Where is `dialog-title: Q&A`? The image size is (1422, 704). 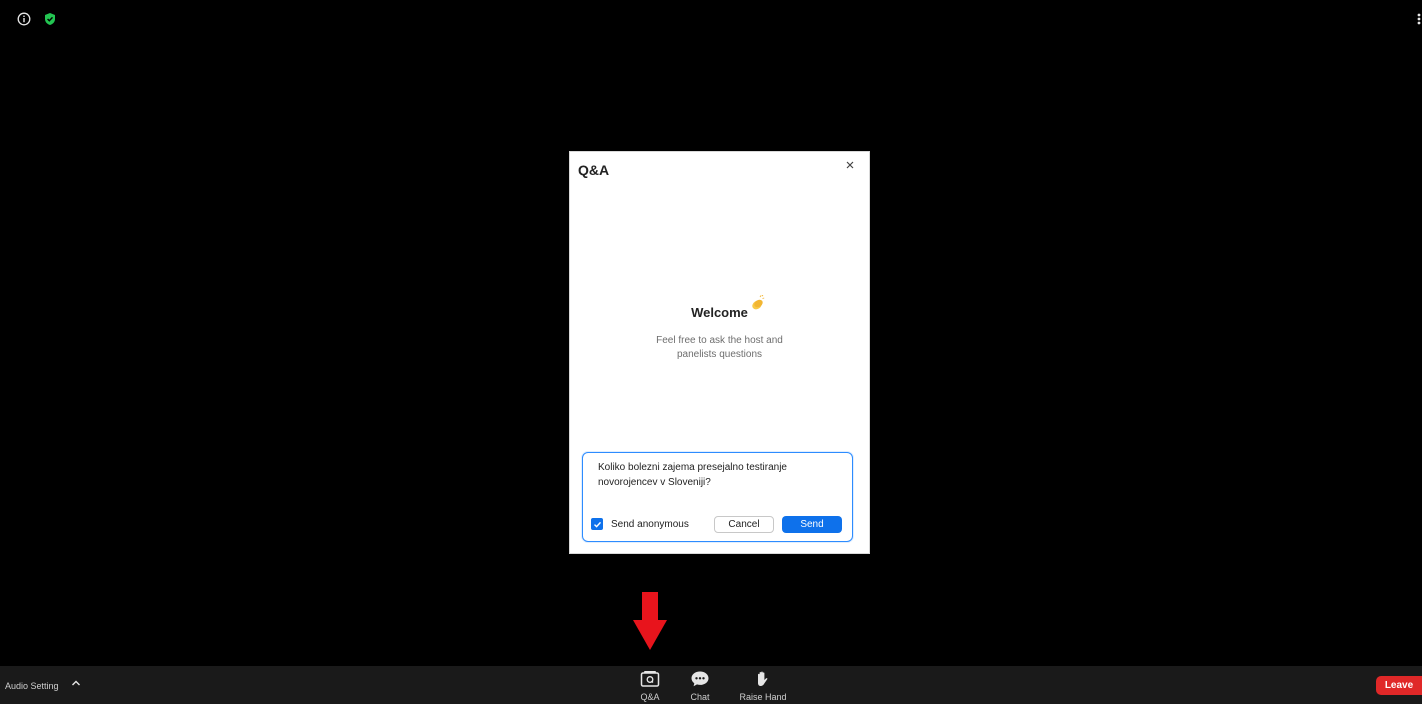
dialog-title: Q&A is located at coordinates (594, 170).